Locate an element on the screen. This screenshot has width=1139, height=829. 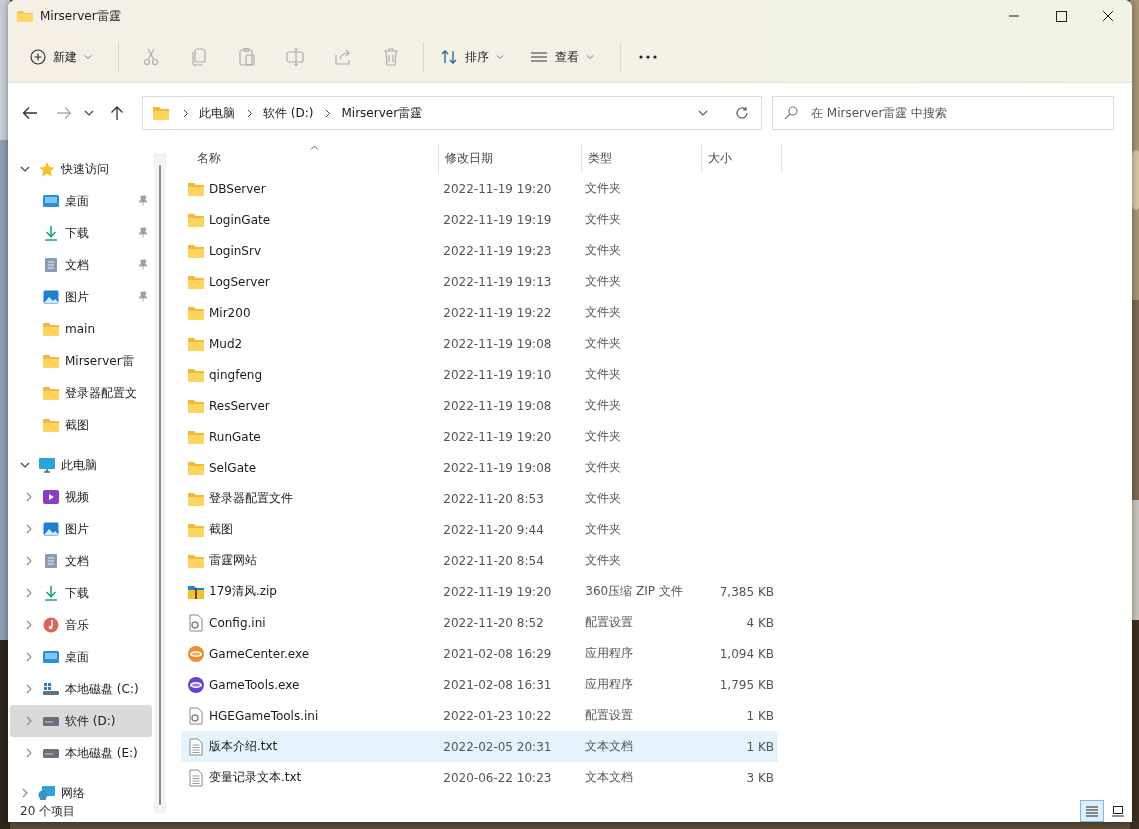
file-row: Mir200 2022-11-19 19:22 文件夹 is located at coordinates (479, 312).